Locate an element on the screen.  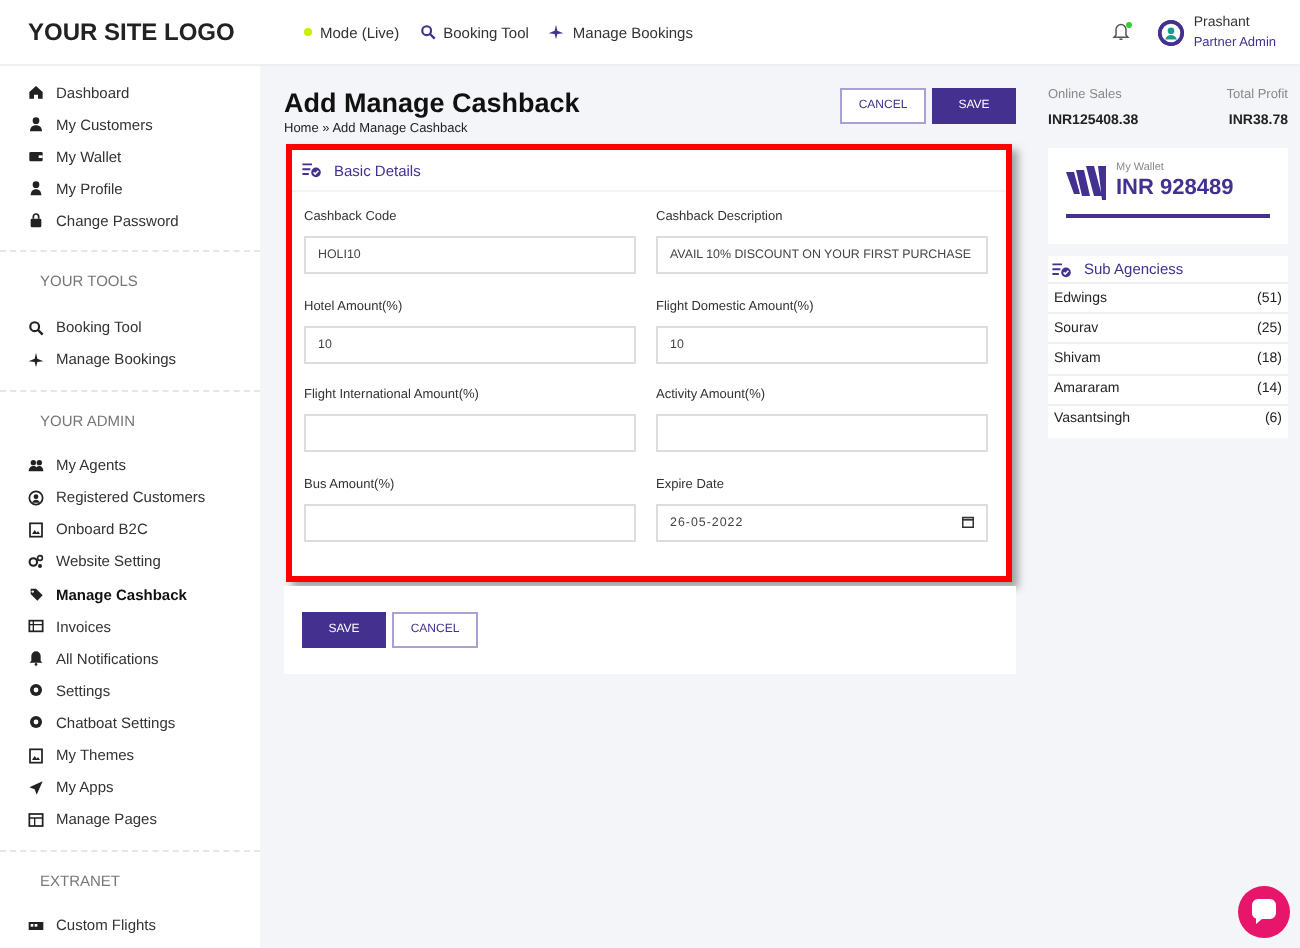
tag-icon is located at coordinates (36, 594).